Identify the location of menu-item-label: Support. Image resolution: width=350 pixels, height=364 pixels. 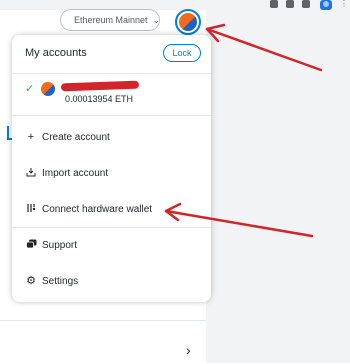
(60, 245).